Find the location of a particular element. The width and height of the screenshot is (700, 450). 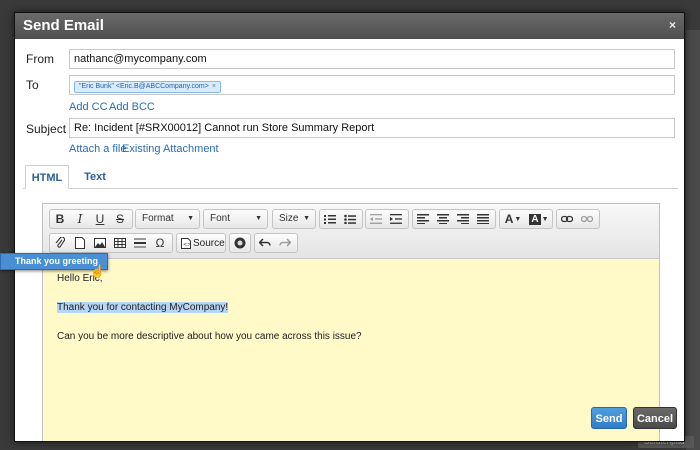

strikethrough-button: S is located at coordinates (120, 219).